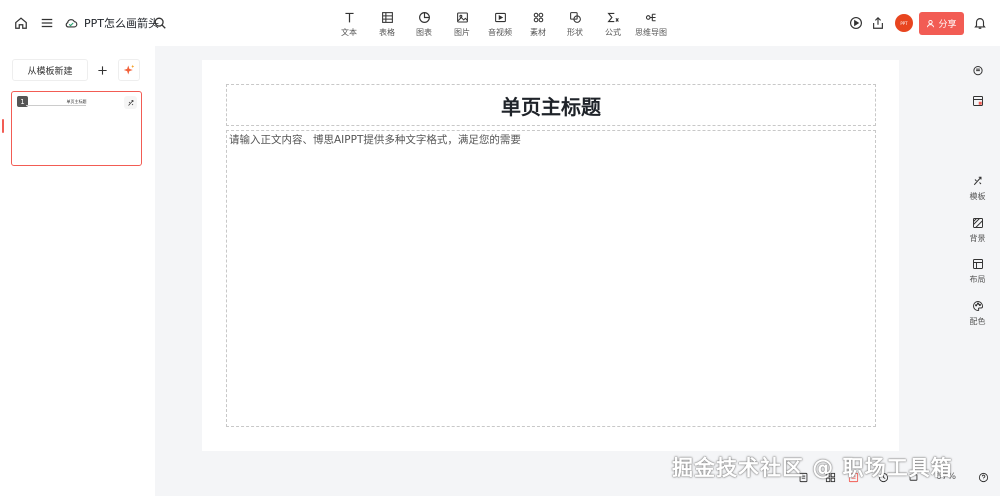  Describe the element at coordinates (130, 102) in the screenshot. I see `slide-template-icon` at that location.